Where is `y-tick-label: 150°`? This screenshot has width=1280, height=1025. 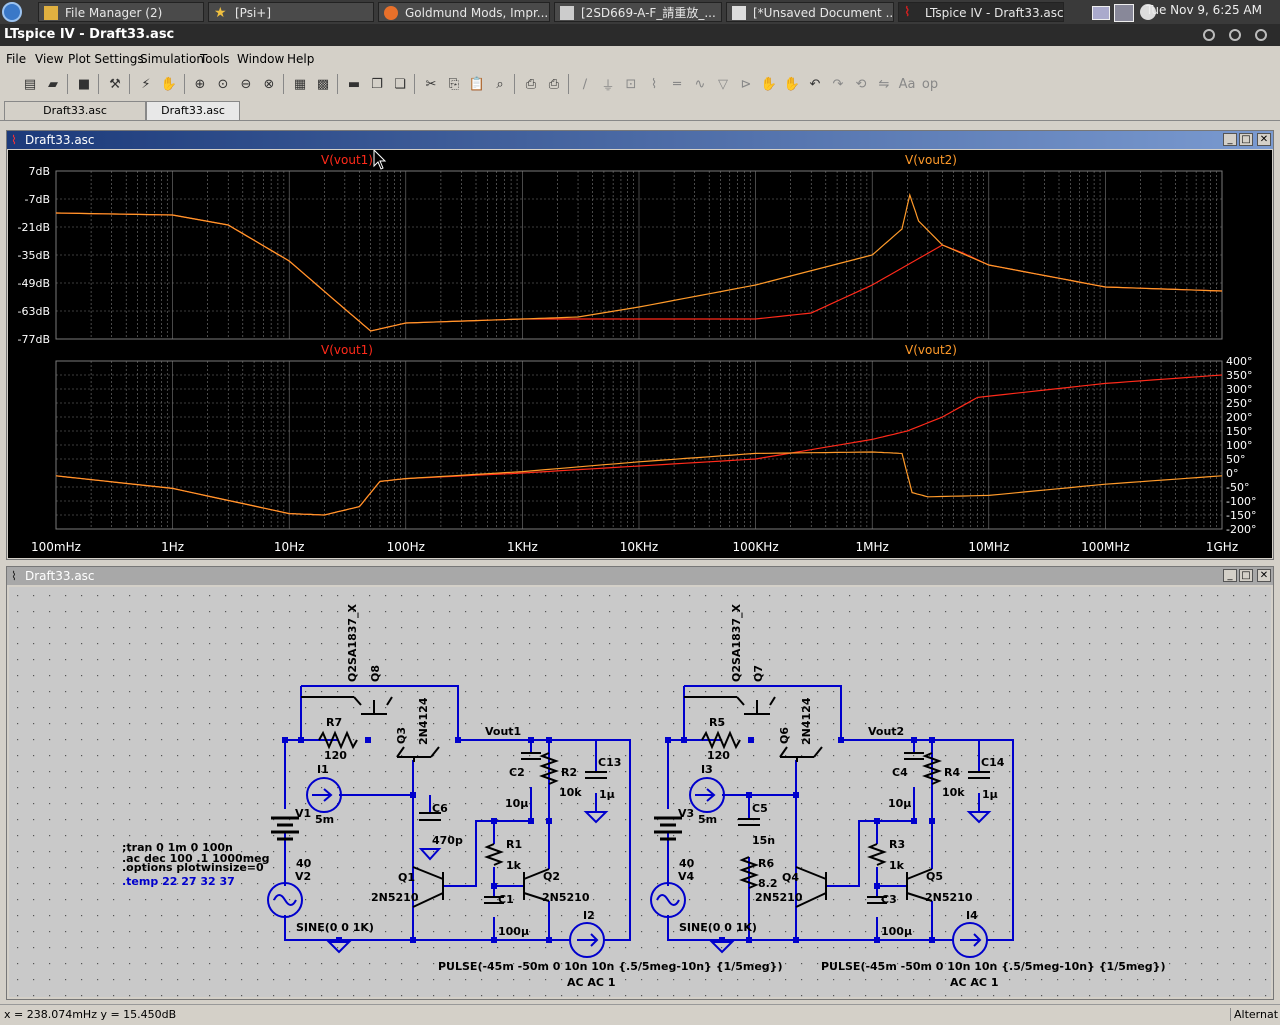
y-tick-label: 150° is located at coordinates (1239, 431).